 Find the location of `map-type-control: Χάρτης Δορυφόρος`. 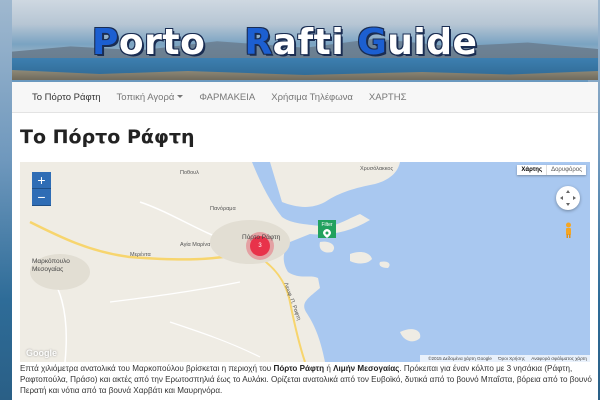

map-type-control: Χάρτης Δορυφόρος is located at coordinates (551, 170).